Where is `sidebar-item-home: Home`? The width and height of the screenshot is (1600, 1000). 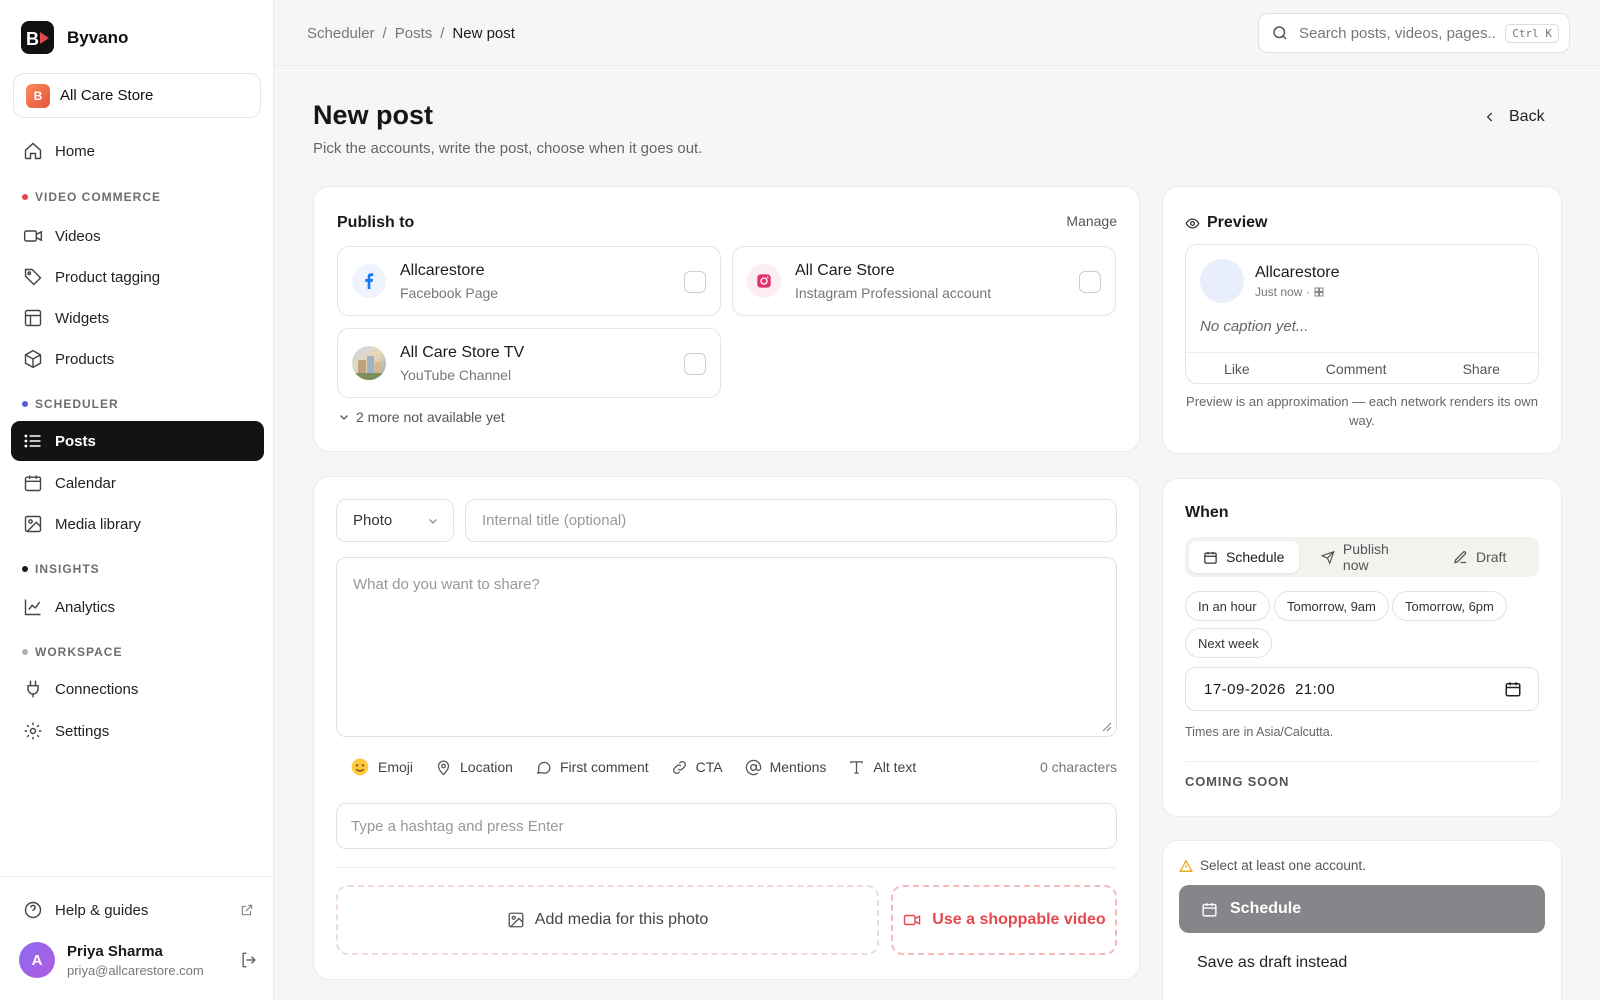
sidebar-item-home: Home is located at coordinates (137, 151).